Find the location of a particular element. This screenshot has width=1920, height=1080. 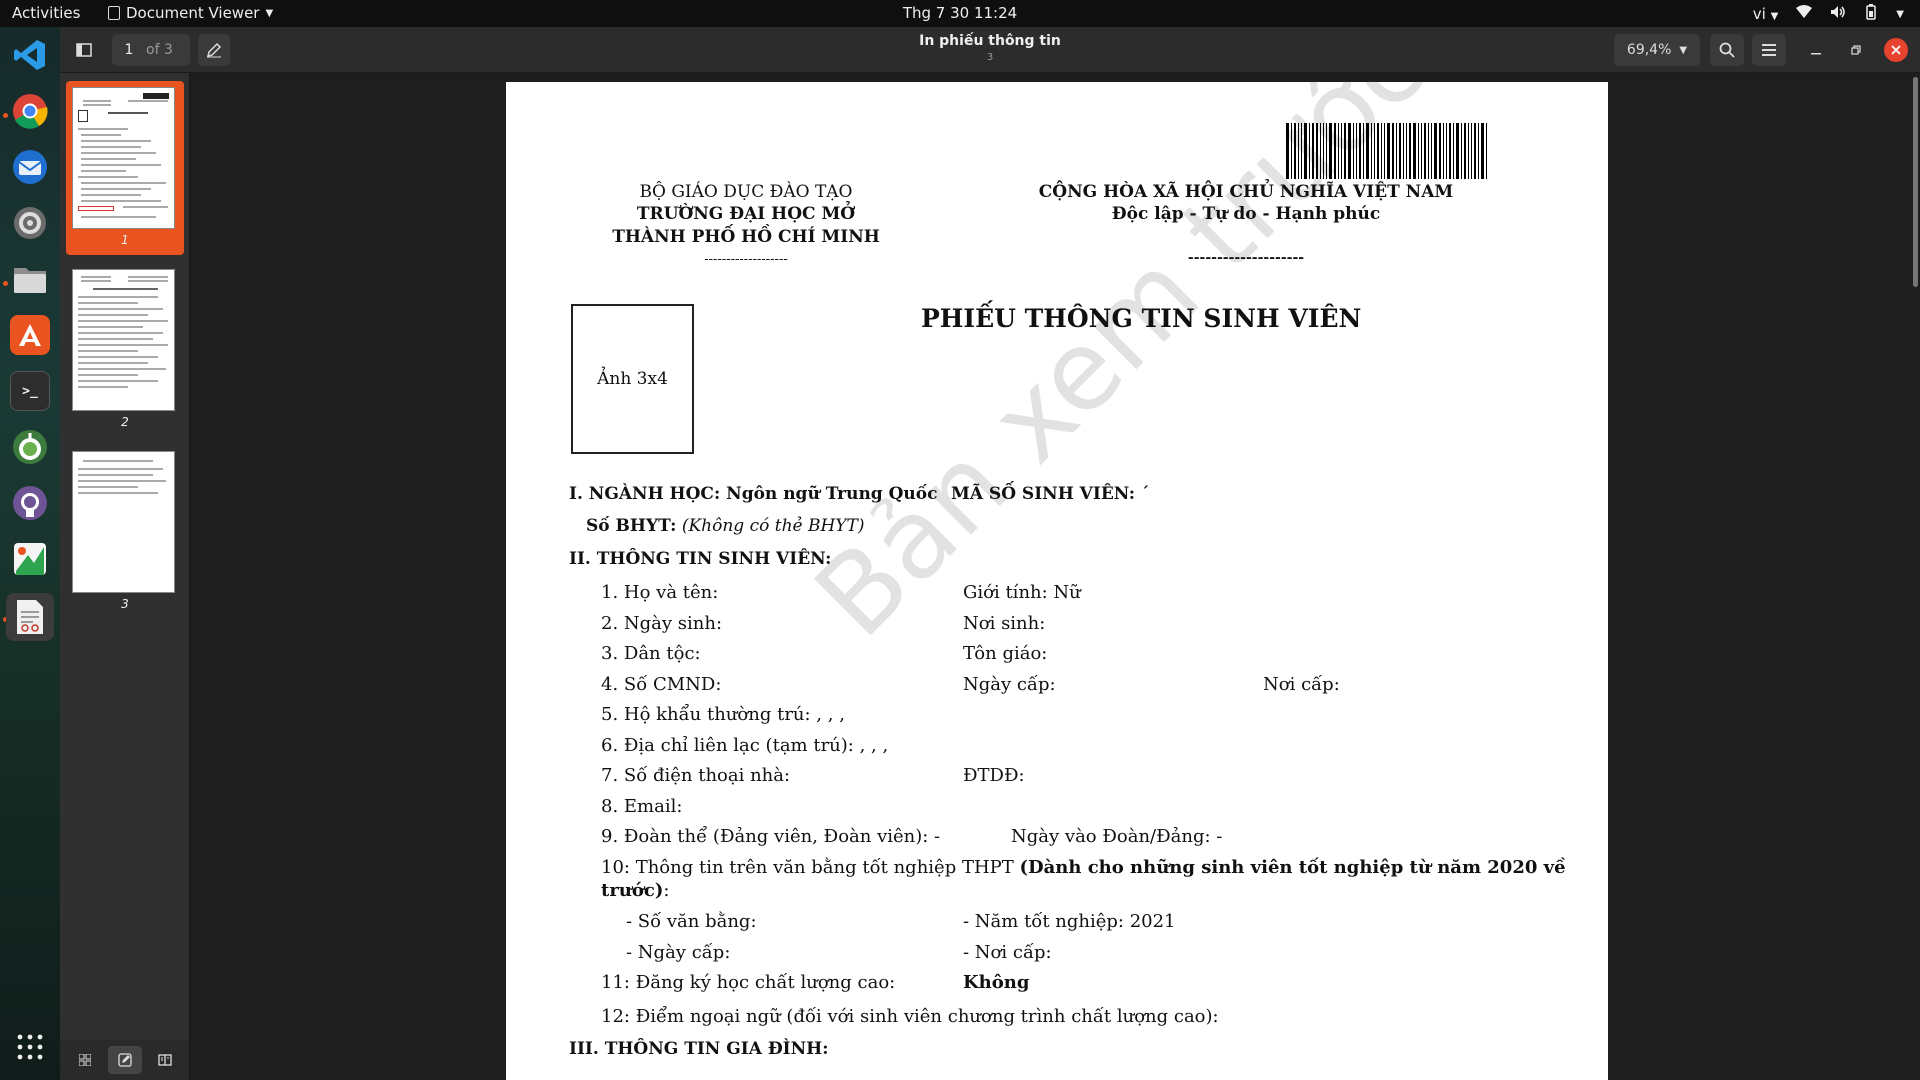

chrome-icon is located at coordinates (30, 111).